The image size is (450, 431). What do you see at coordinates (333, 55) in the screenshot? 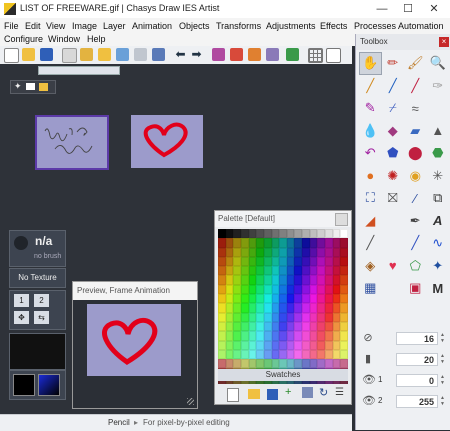
I see `ruler-icon` at bounding box center [333, 55].